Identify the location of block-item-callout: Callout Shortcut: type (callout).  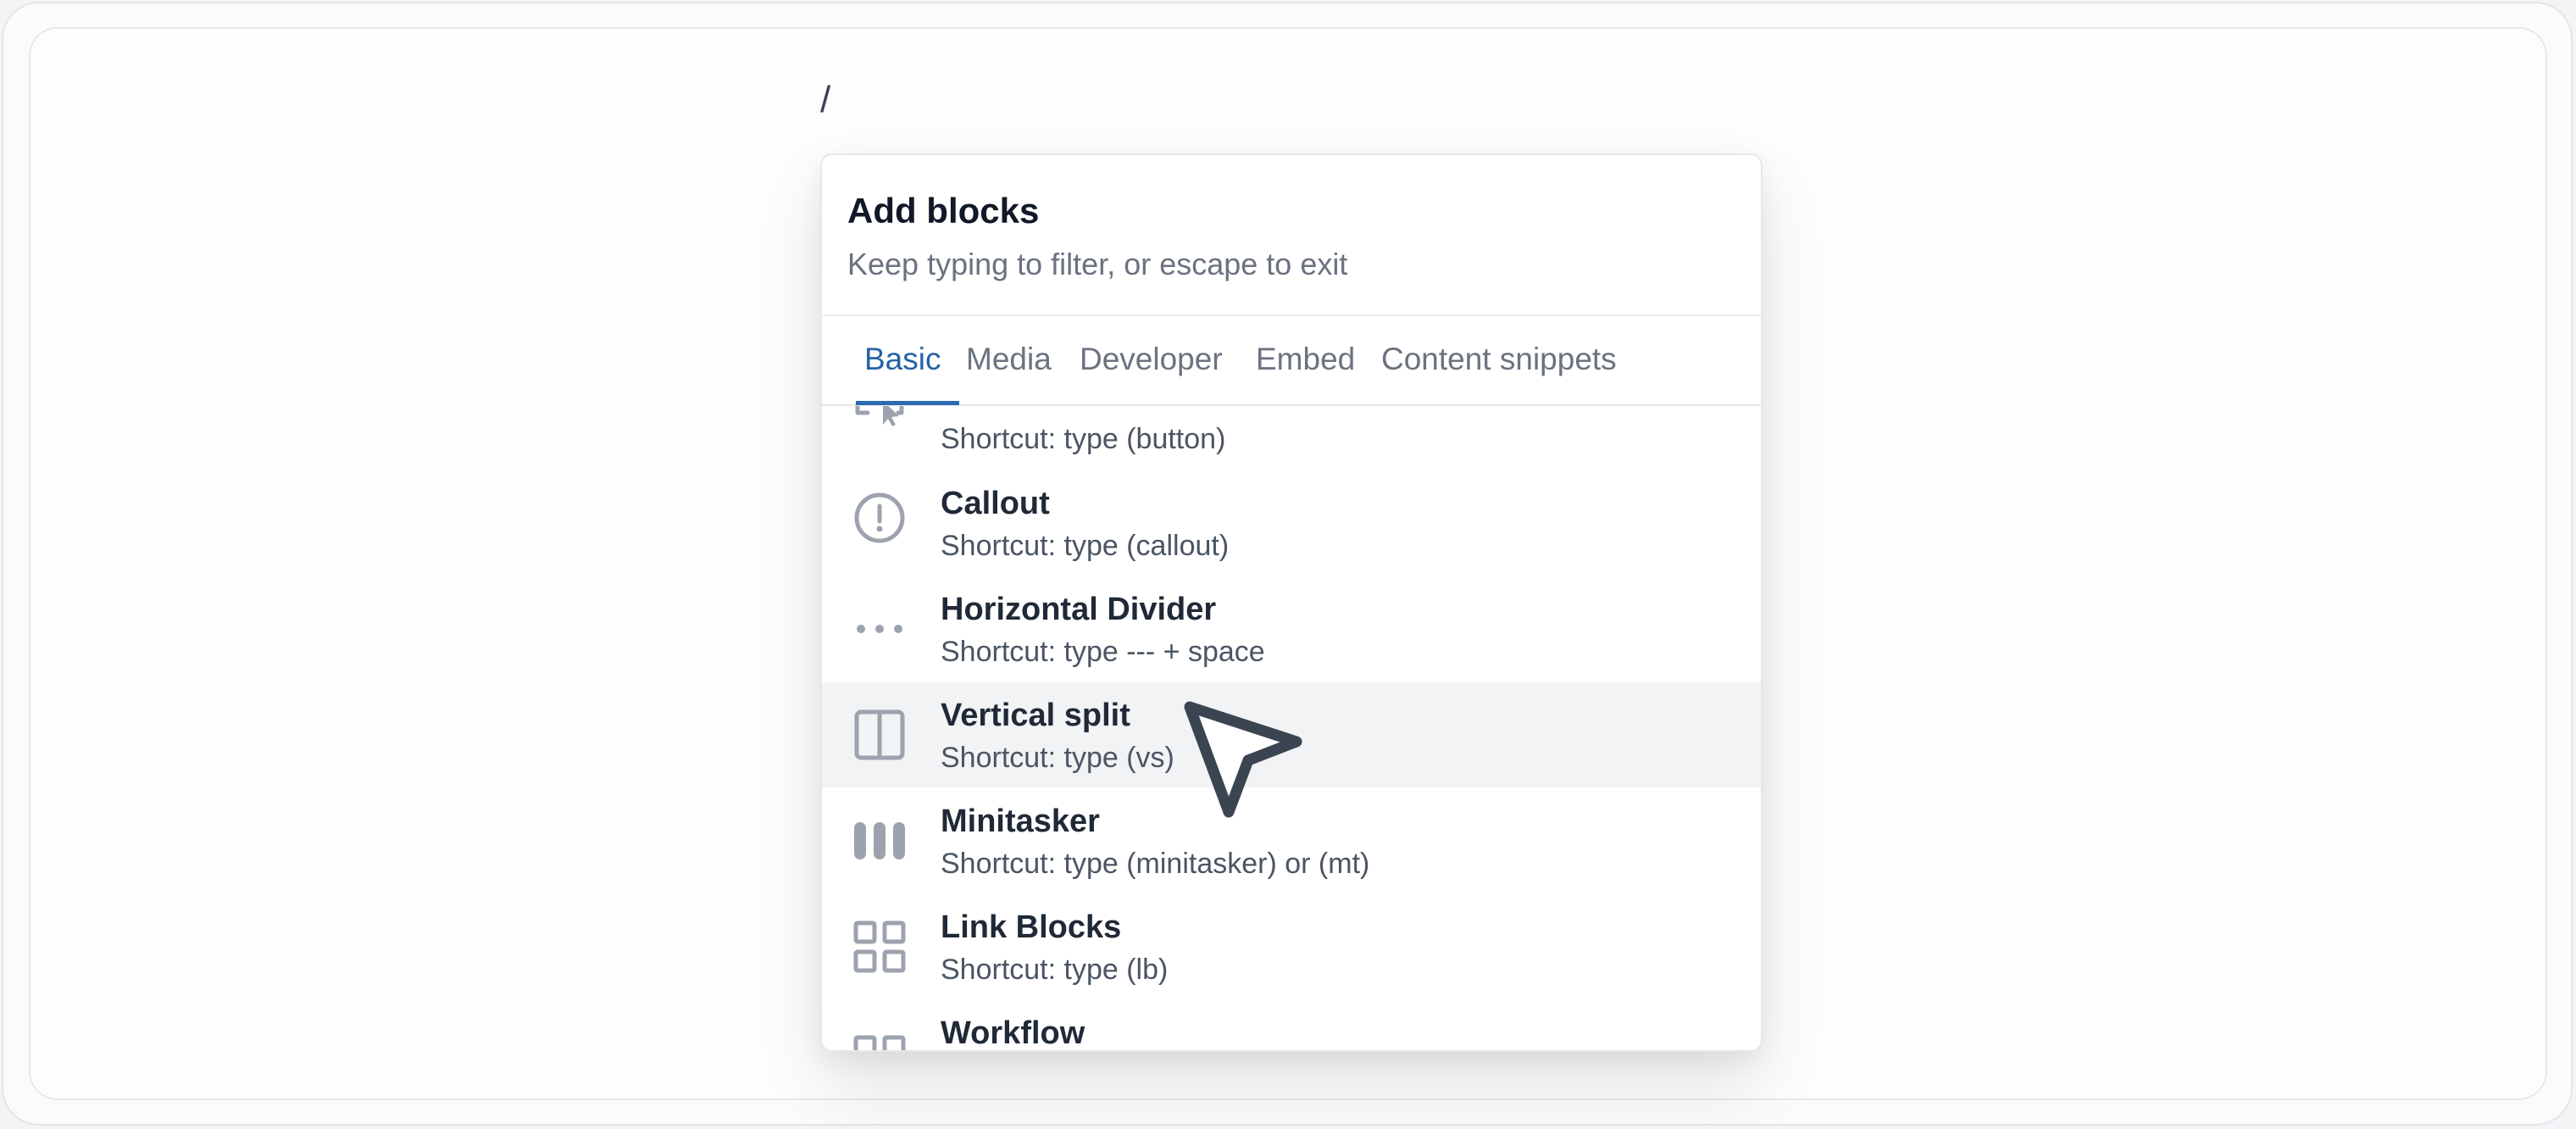
(1291, 523).